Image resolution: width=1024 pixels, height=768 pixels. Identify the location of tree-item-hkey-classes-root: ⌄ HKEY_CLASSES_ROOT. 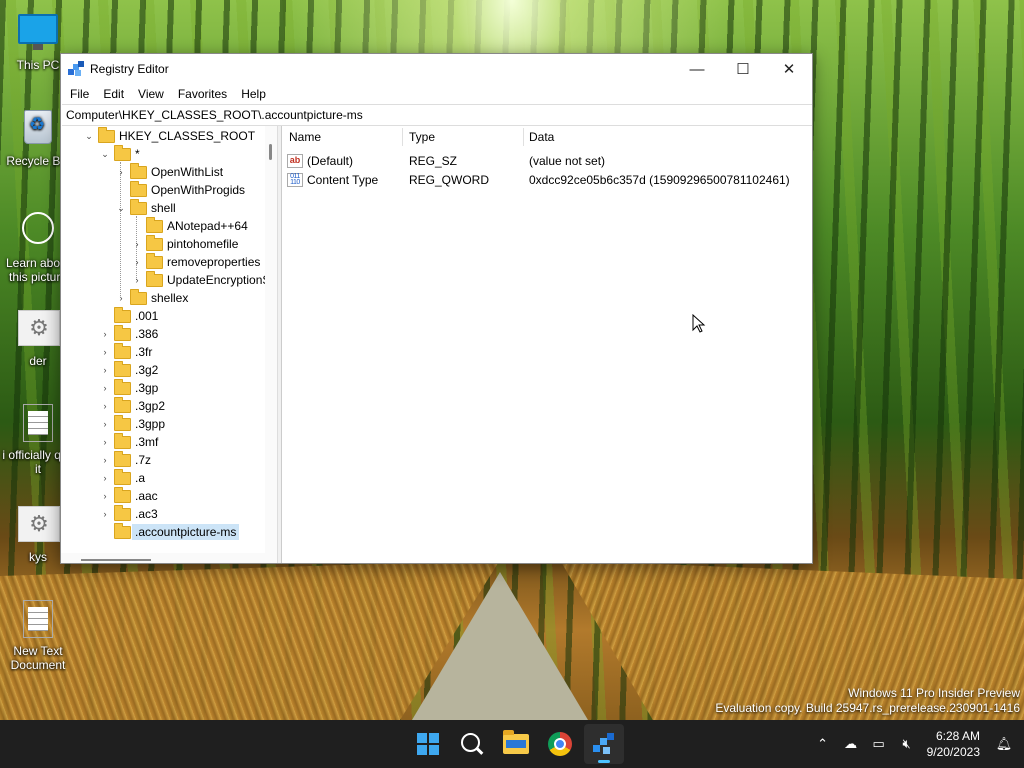
(169, 135).